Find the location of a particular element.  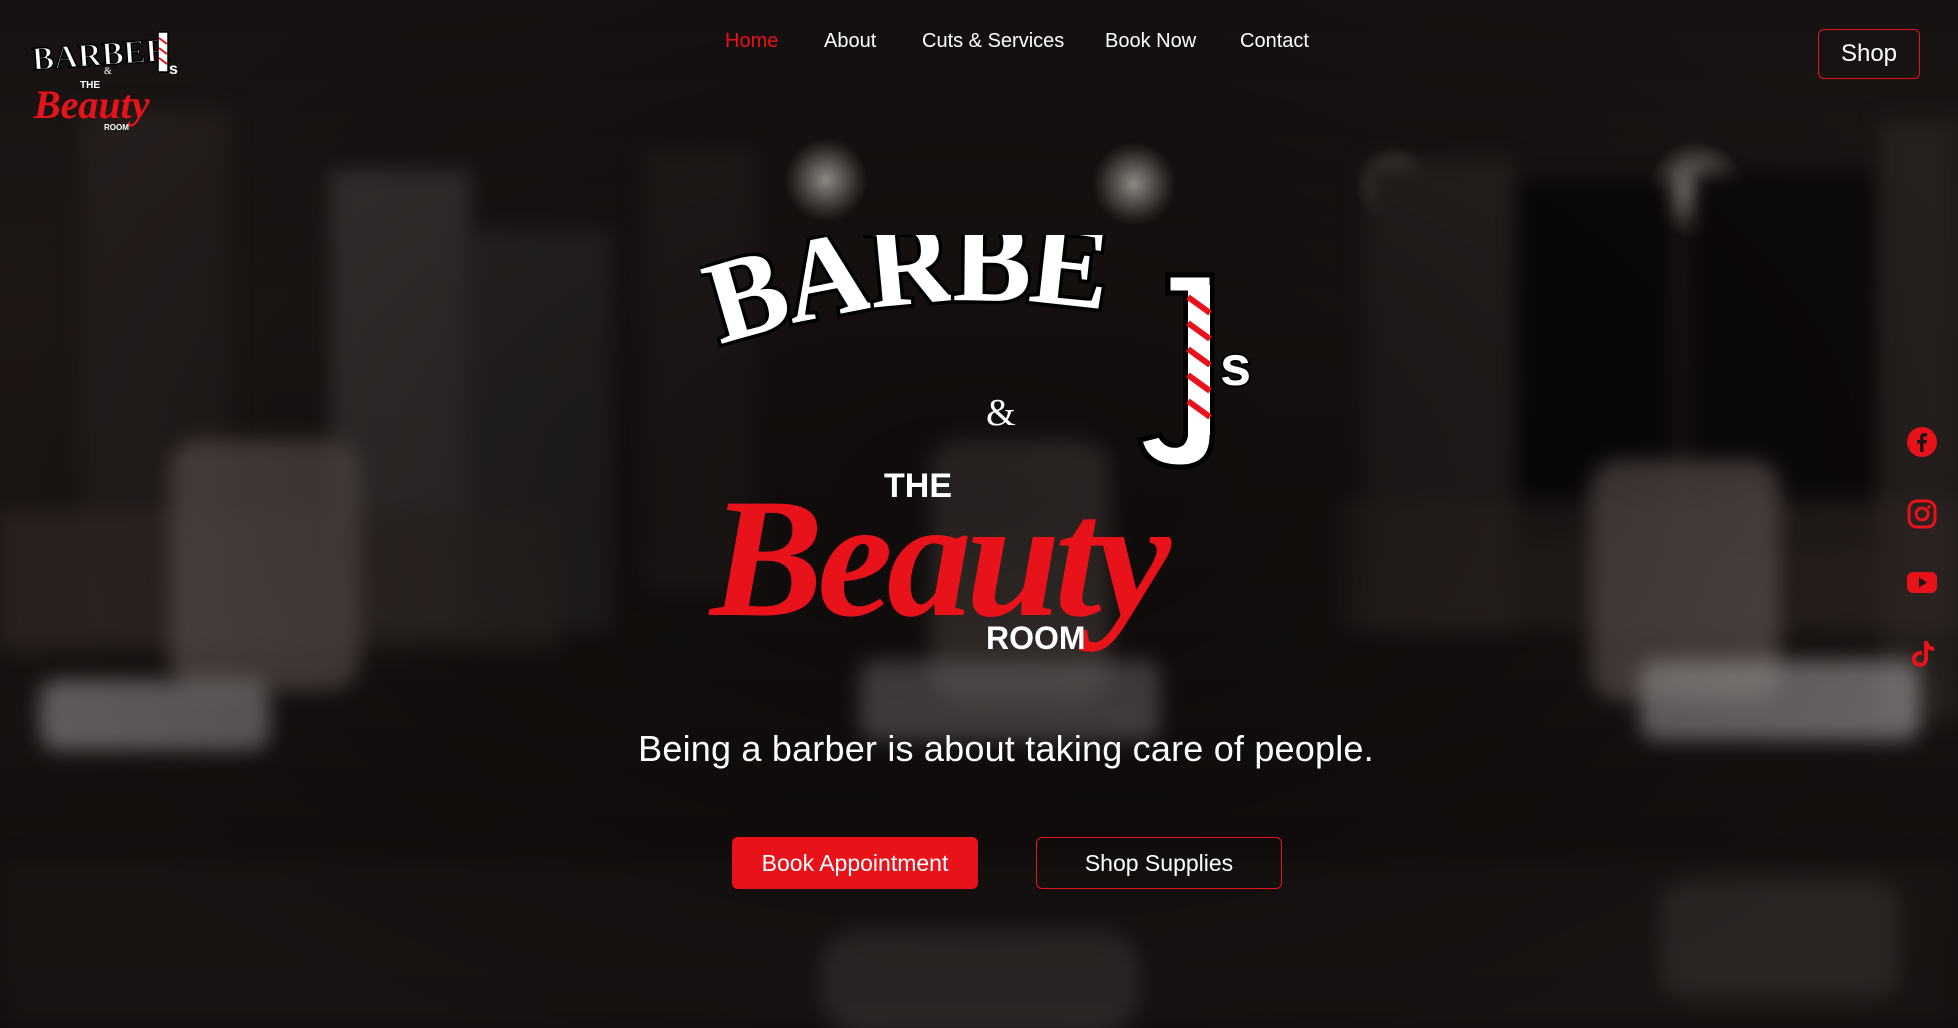

nav-item-cuts-services: Cuts & Services is located at coordinates (993, 41).